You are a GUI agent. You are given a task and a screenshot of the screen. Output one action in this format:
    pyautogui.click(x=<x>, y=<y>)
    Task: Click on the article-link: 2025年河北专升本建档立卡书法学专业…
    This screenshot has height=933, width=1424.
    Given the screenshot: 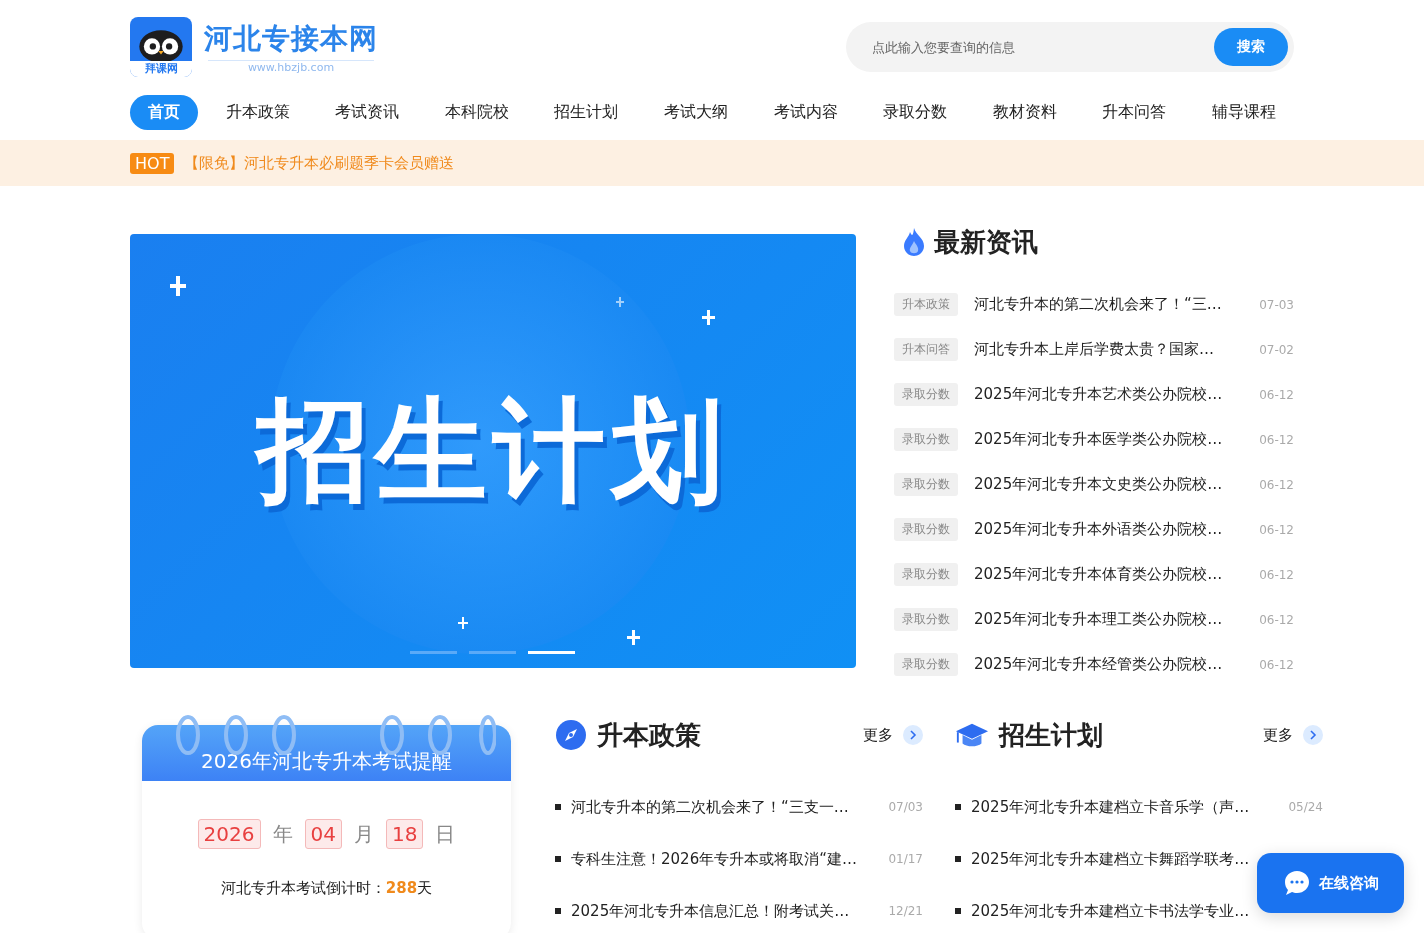 What is the action you would take?
    pyautogui.click(x=1110, y=911)
    